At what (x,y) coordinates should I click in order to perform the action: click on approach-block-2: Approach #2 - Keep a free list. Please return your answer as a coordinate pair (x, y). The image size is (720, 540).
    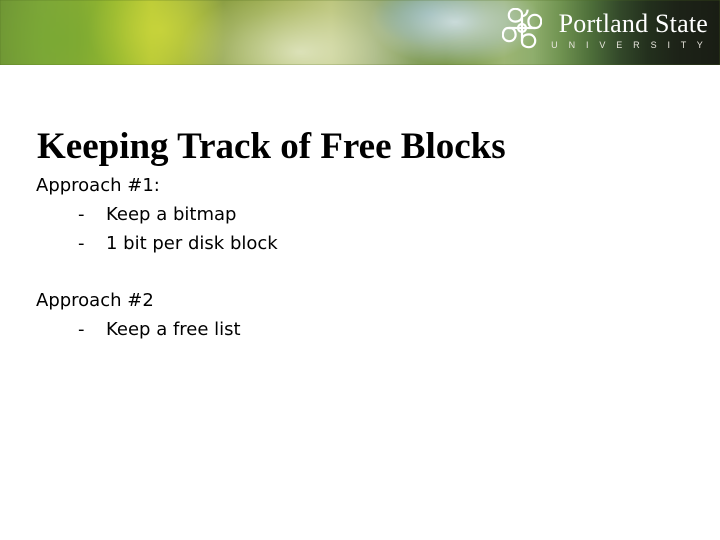
    Looking at the image, I should click on (356, 315).